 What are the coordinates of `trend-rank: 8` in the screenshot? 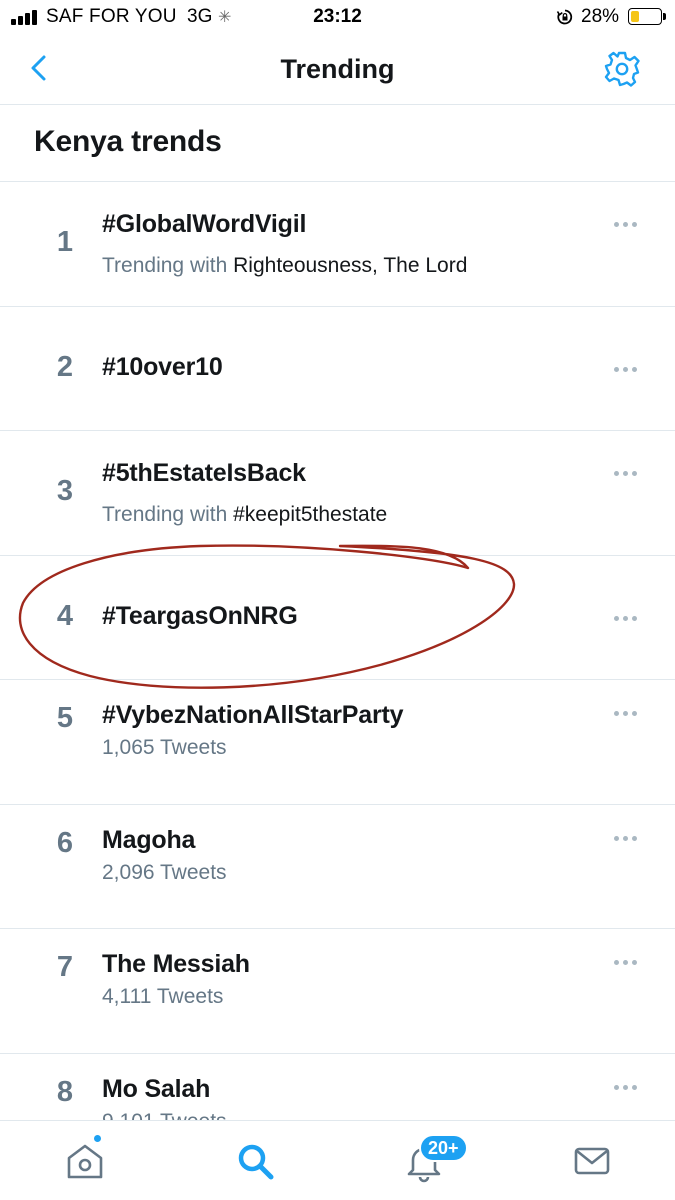 It's located at (65, 1091).